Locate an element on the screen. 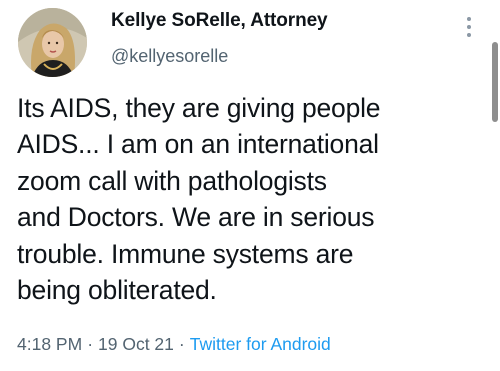 The height and width of the screenshot is (371, 500). tweet-source-link: Twitter for Android is located at coordinates (260, 344).